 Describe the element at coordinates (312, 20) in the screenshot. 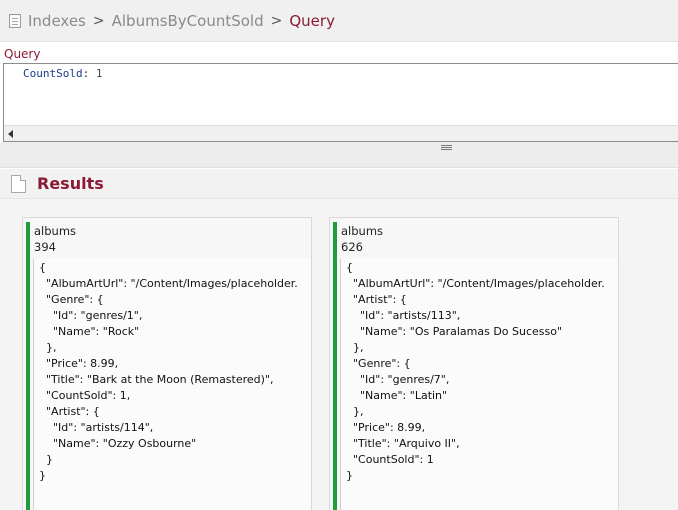

I see `breadcrumb-current: Query` at that location.